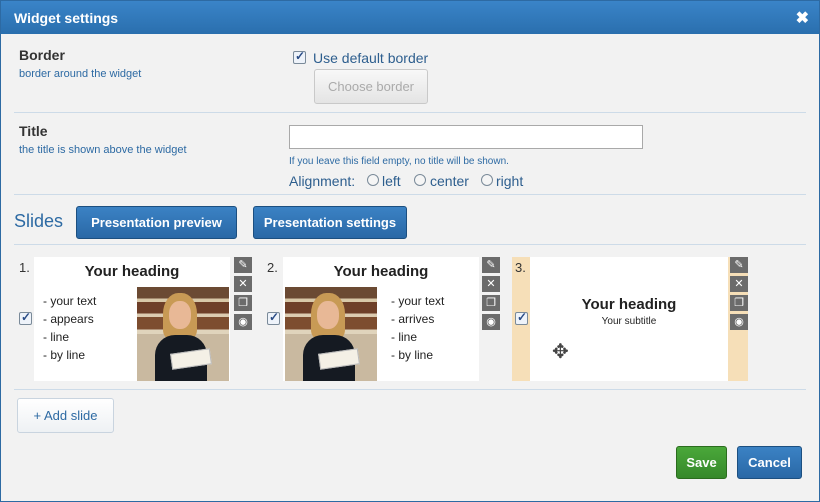 The height and width of the screenshot is (502, 820). What do you see at coordinates (322, 181) in the screenshot?
I see `alignment-label: Alignment:` at bounding box center [322, 181].